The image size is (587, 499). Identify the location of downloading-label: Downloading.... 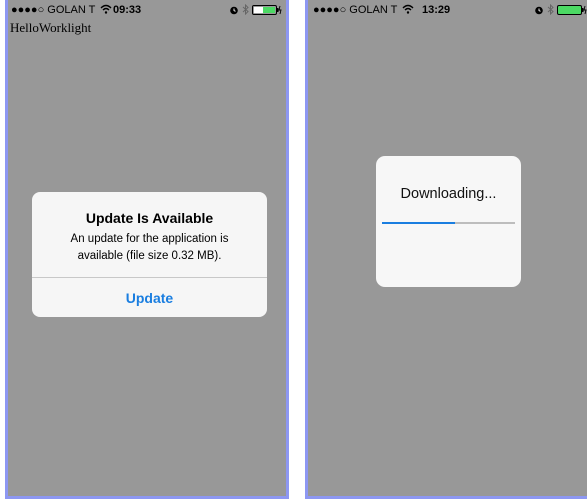
(448, 194).